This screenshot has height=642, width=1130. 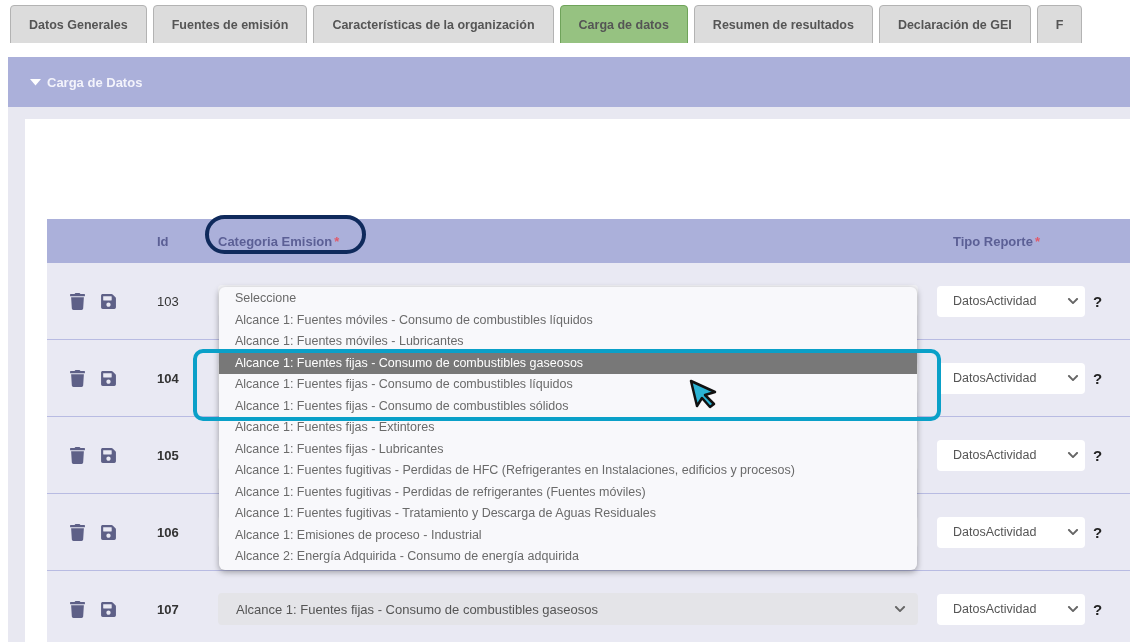 What do you see at coordinates (623, 24) in the screenshot?
I see `tab: Carga de datos` at bounding box center [623, 24].